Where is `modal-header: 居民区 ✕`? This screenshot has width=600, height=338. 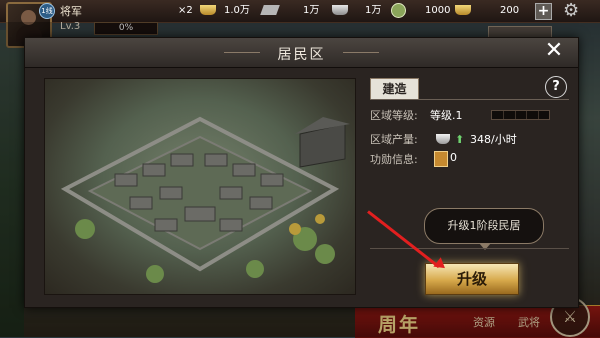 modal-header: 居民区 ✕ is located at coordinates (301, 53).